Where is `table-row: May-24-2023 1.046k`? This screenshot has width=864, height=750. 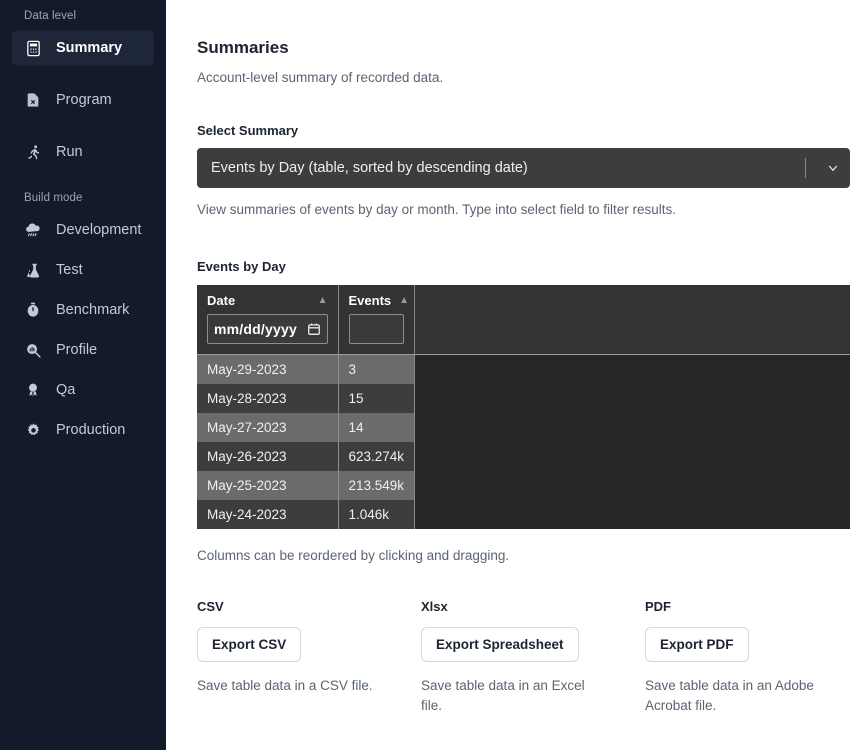
table-row: May-24-2023 1.046k is located at coordinates (523, 514).